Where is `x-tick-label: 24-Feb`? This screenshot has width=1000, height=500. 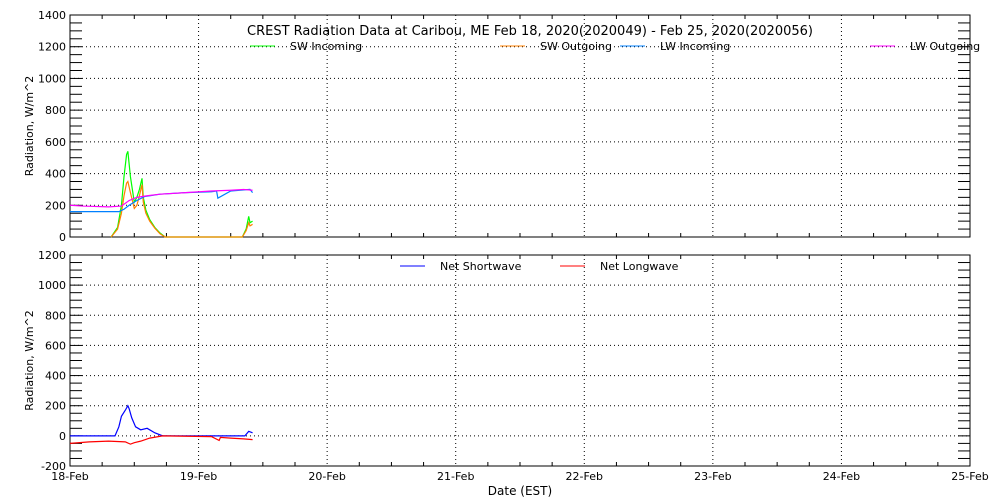
x-tick-label: 24-Feb is located at coordinates (841, 476).